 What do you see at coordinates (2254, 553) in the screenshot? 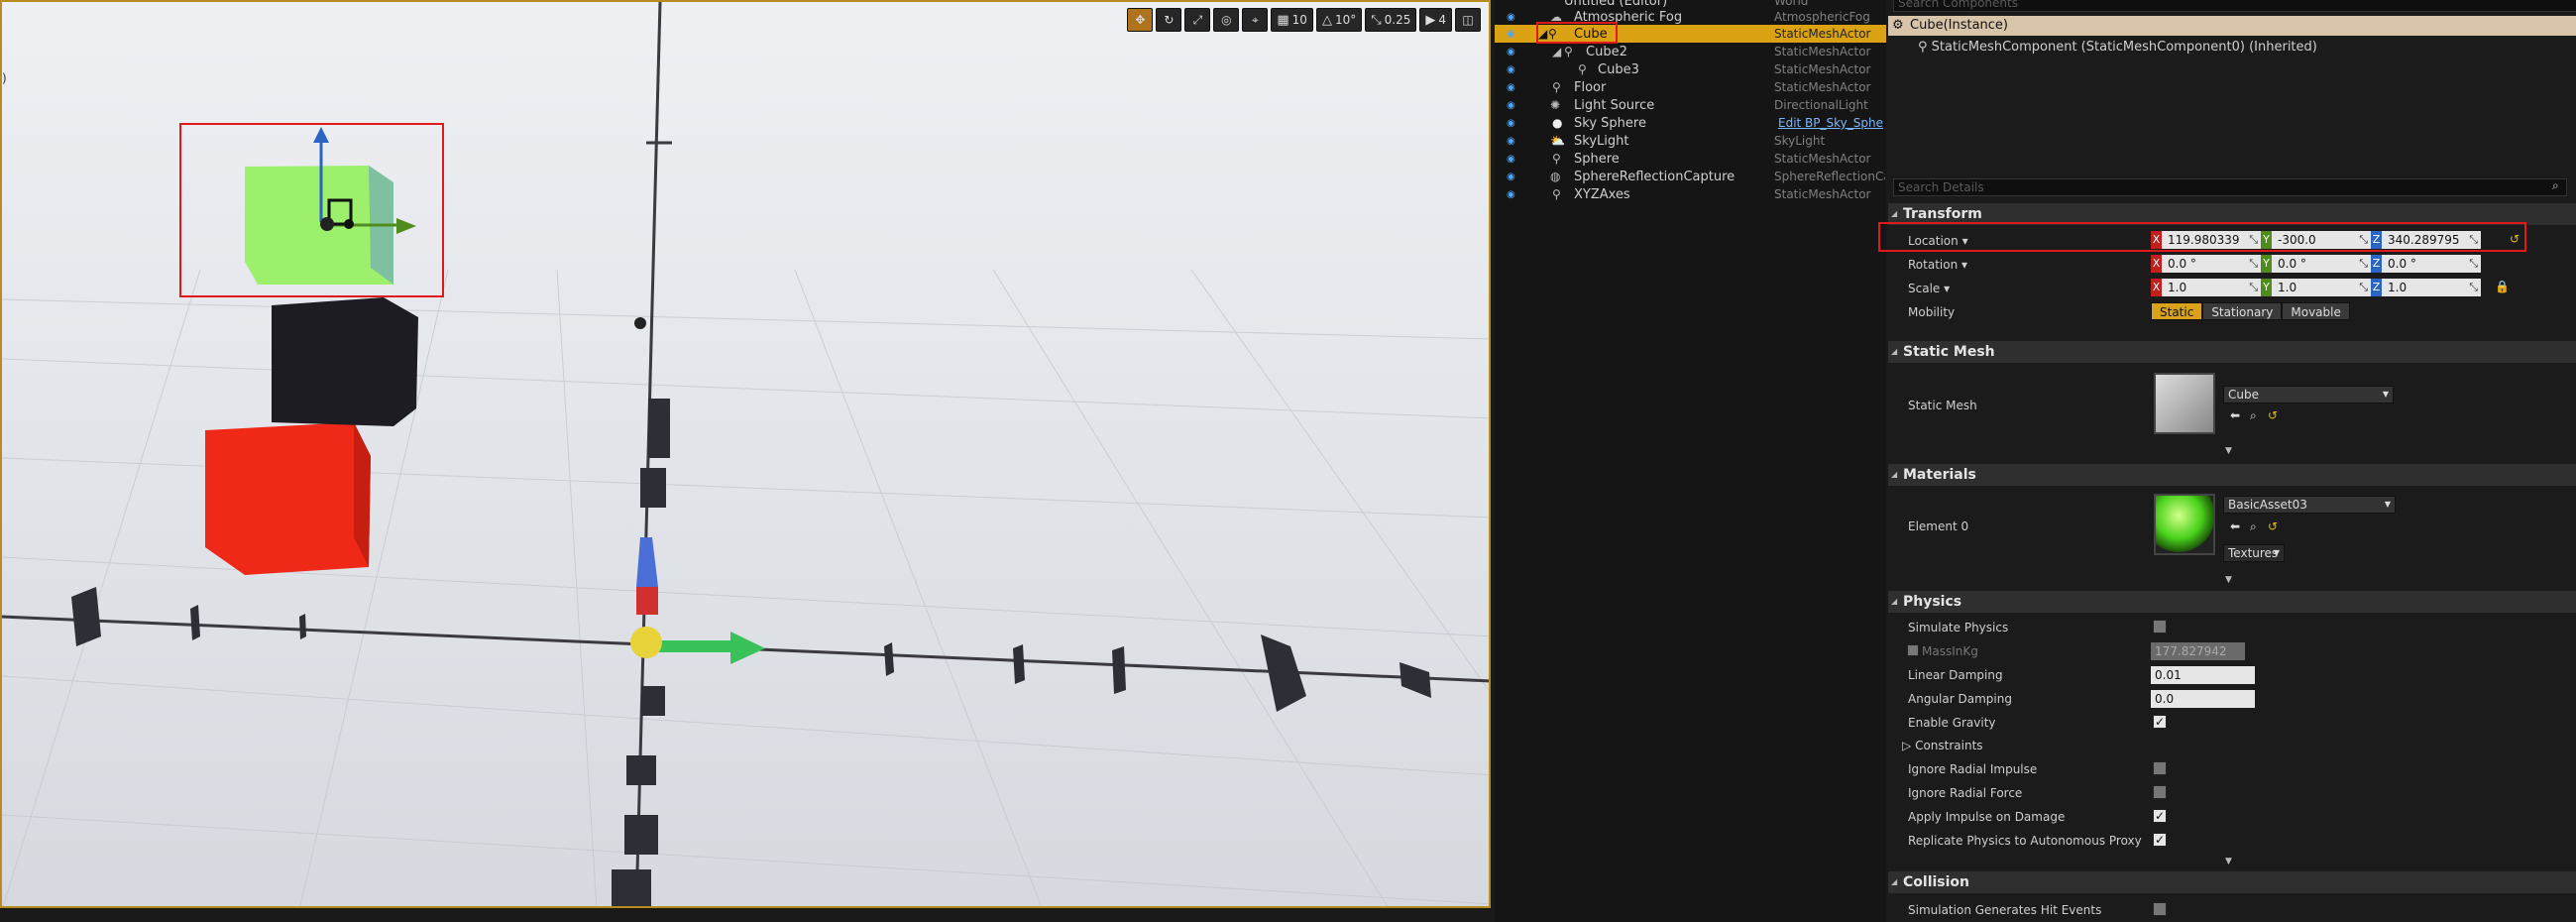
I see `textures-dropdown: Textures` at bounding box center [2254, 553].